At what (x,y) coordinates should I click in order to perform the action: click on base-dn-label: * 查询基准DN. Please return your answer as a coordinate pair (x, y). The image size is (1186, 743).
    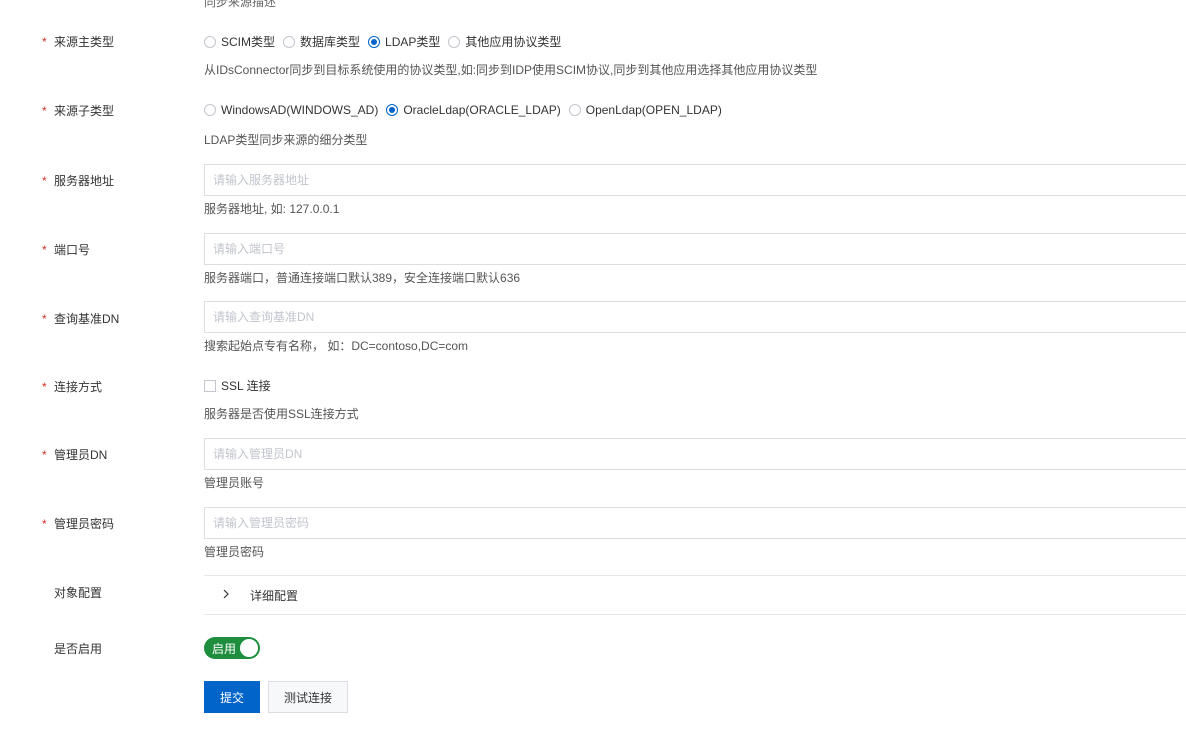
    Looking at the image, I should click on (81, 319).